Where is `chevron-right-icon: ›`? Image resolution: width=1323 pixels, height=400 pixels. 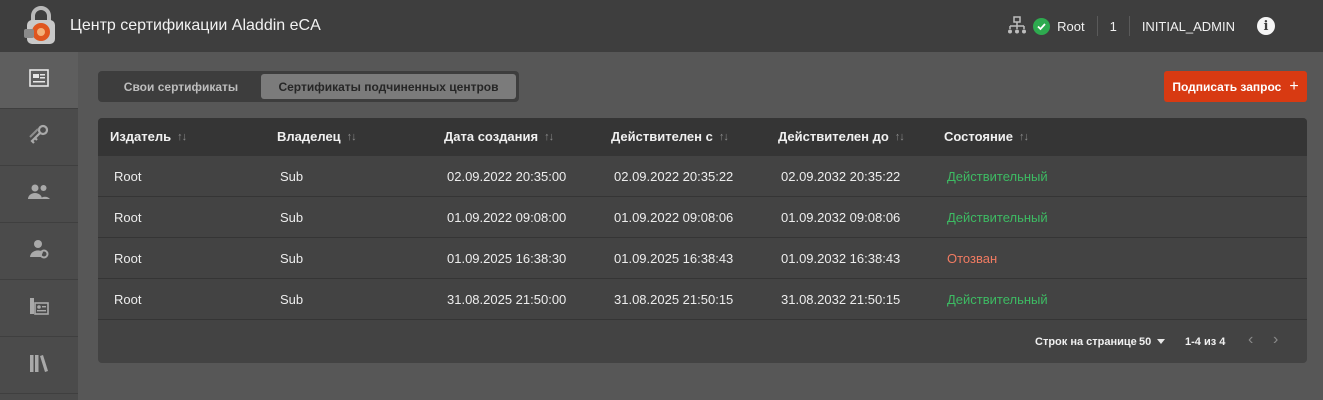 chevron-right-icon: › is located at coordinates (1275, 340).